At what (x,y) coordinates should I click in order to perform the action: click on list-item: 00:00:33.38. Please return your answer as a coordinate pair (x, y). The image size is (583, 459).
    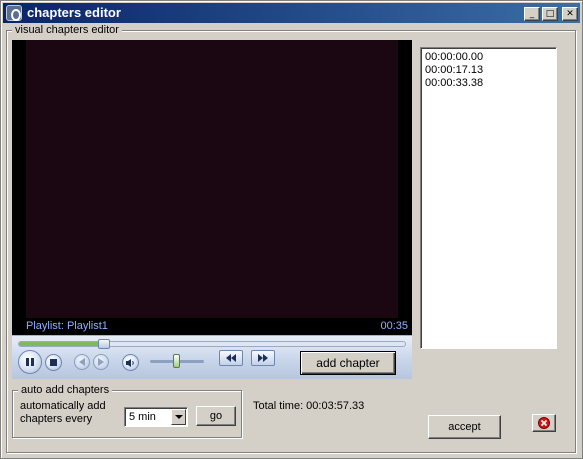
    Looking at the image, I should click on (488, 83).